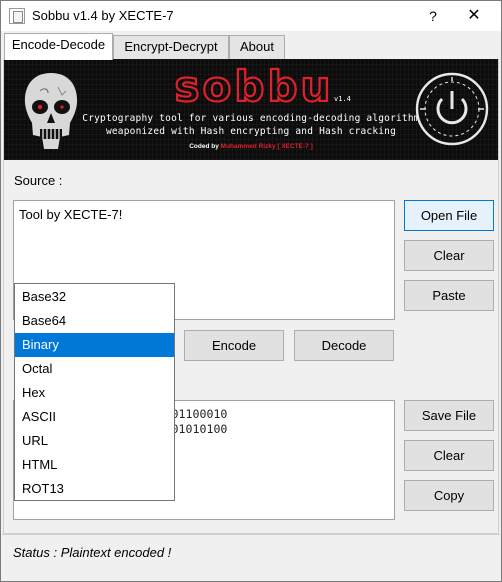  I want to click on encode-button: Encode, so click(234, 345).